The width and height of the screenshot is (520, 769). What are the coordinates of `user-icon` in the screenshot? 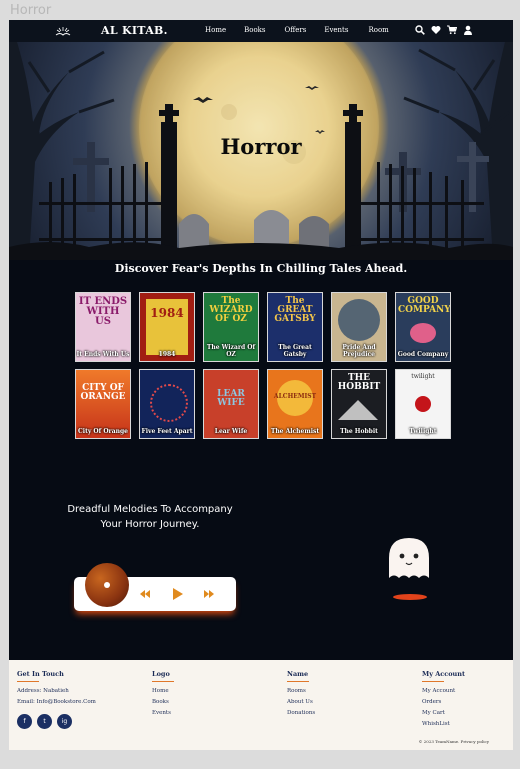 It's located at (468, 30).